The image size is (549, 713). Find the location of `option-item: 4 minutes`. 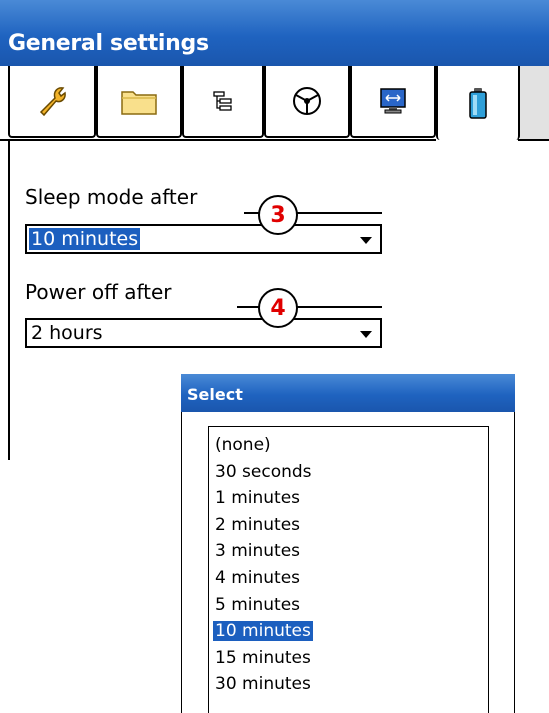

option-item: 4 minutes is located at coordinates (263, 578).